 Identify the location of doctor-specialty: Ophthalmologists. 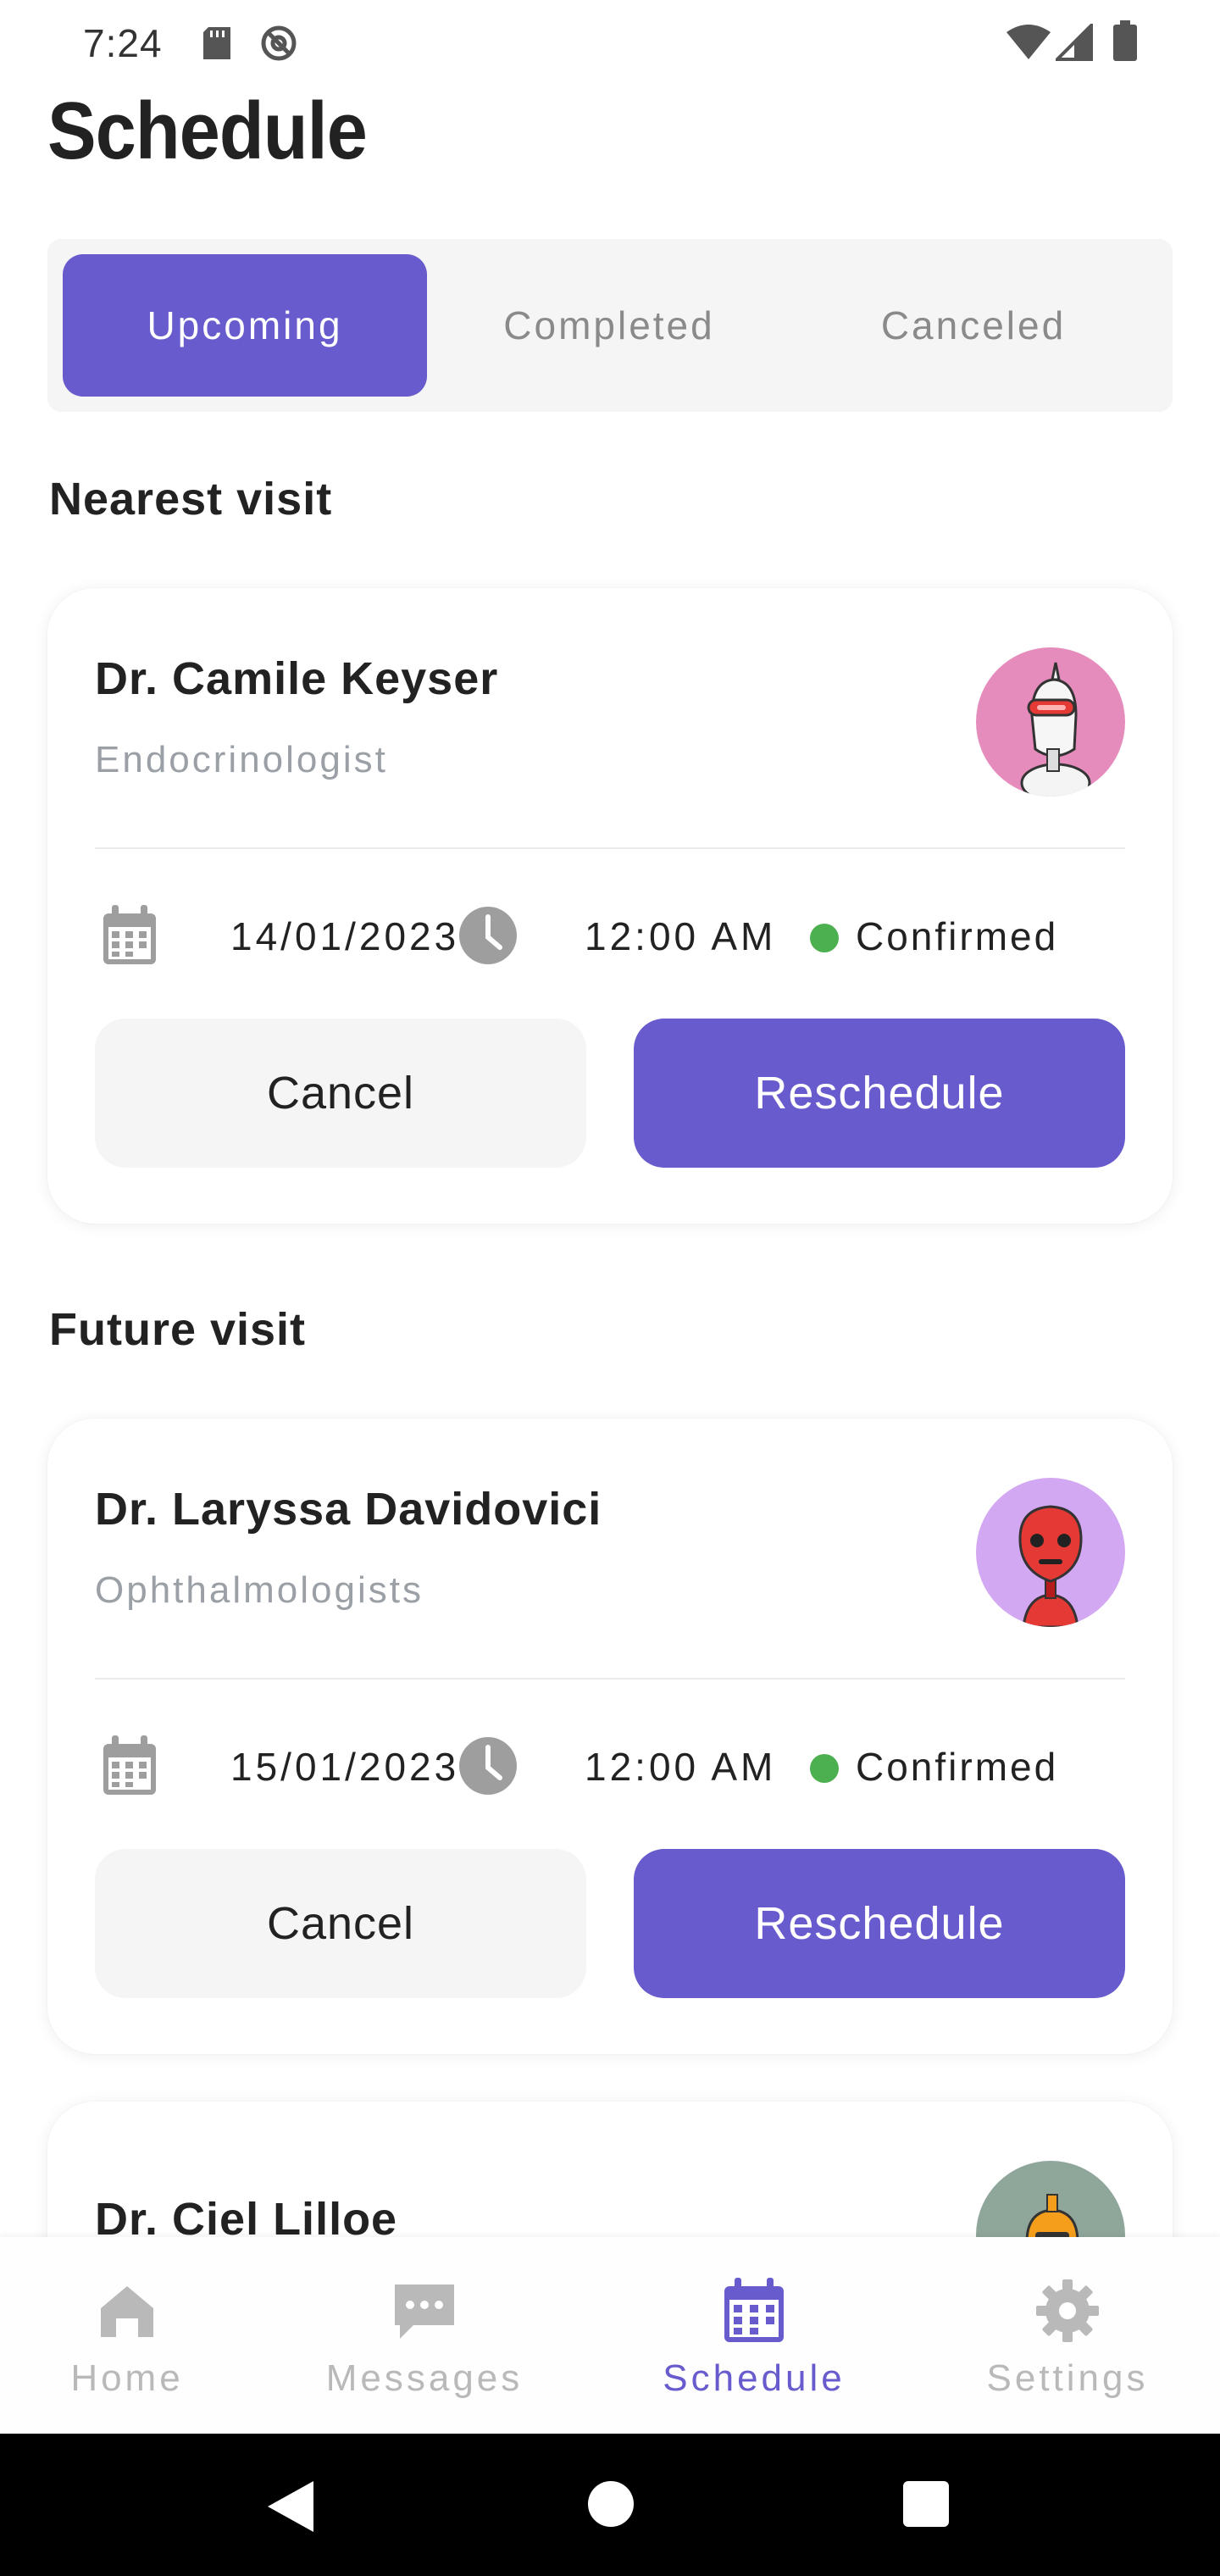
(259, 1590).